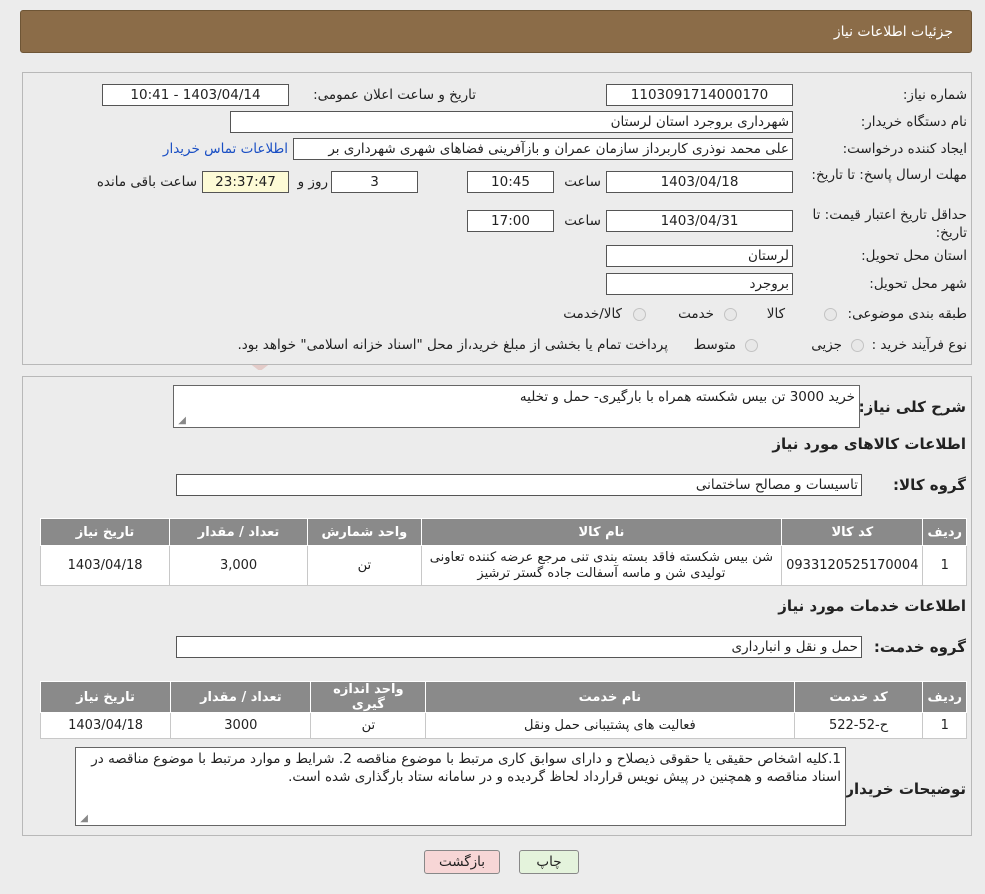 Image resolution: width=985 pixels, height=894 pixels. I want to click on goods-col-code: کد کالا, so click(852, 532).